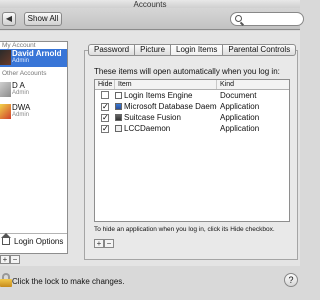 The width and height of the screenshot is (320, 300). I want to click on show-all-button: Show All, so click(43, 19).